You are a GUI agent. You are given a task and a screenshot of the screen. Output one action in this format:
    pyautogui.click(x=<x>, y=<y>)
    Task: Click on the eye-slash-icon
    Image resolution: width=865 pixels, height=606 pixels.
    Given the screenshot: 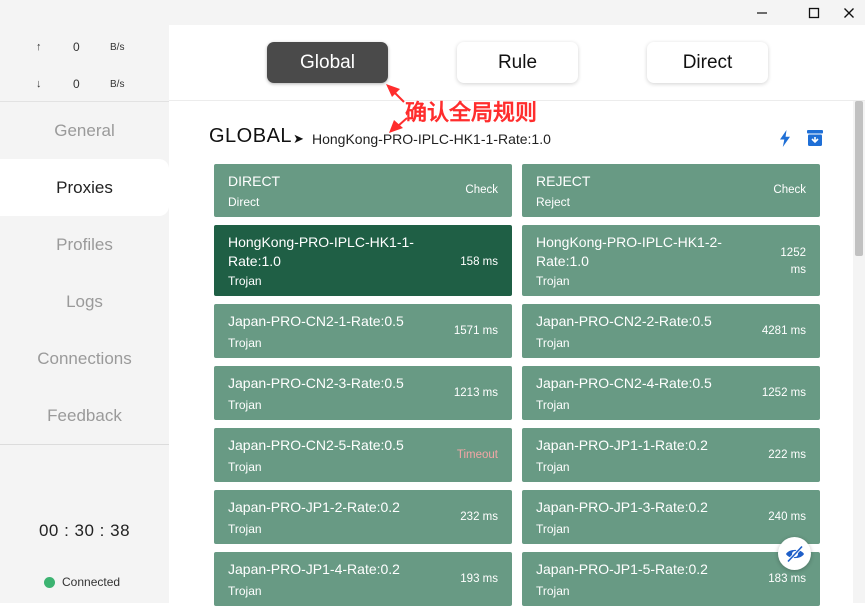 What is the action you would take?
    pyautogui.click(x=794, y=553)
    